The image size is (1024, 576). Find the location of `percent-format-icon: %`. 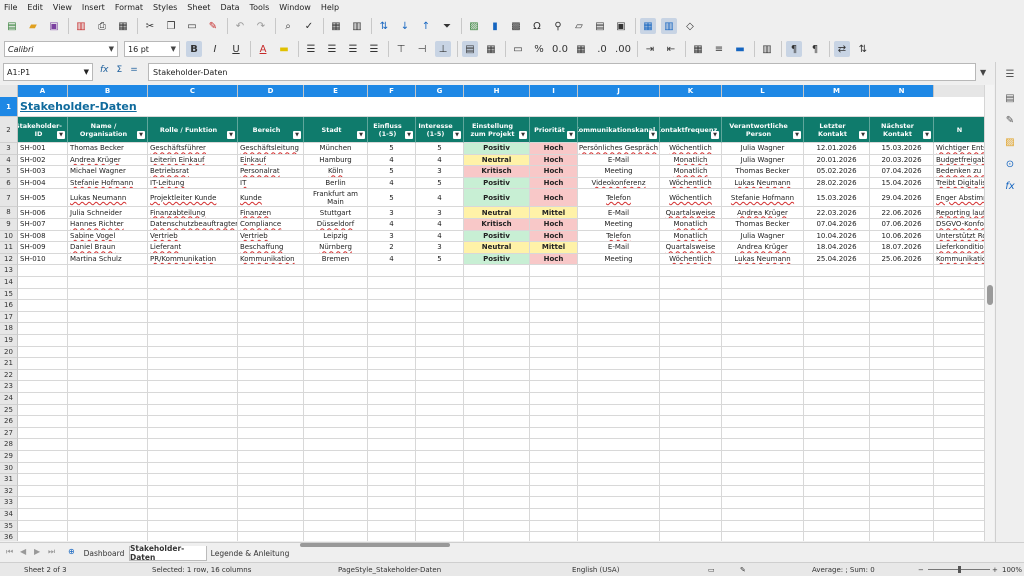

percent-format-icon: % is located at coordinates (539, 49).